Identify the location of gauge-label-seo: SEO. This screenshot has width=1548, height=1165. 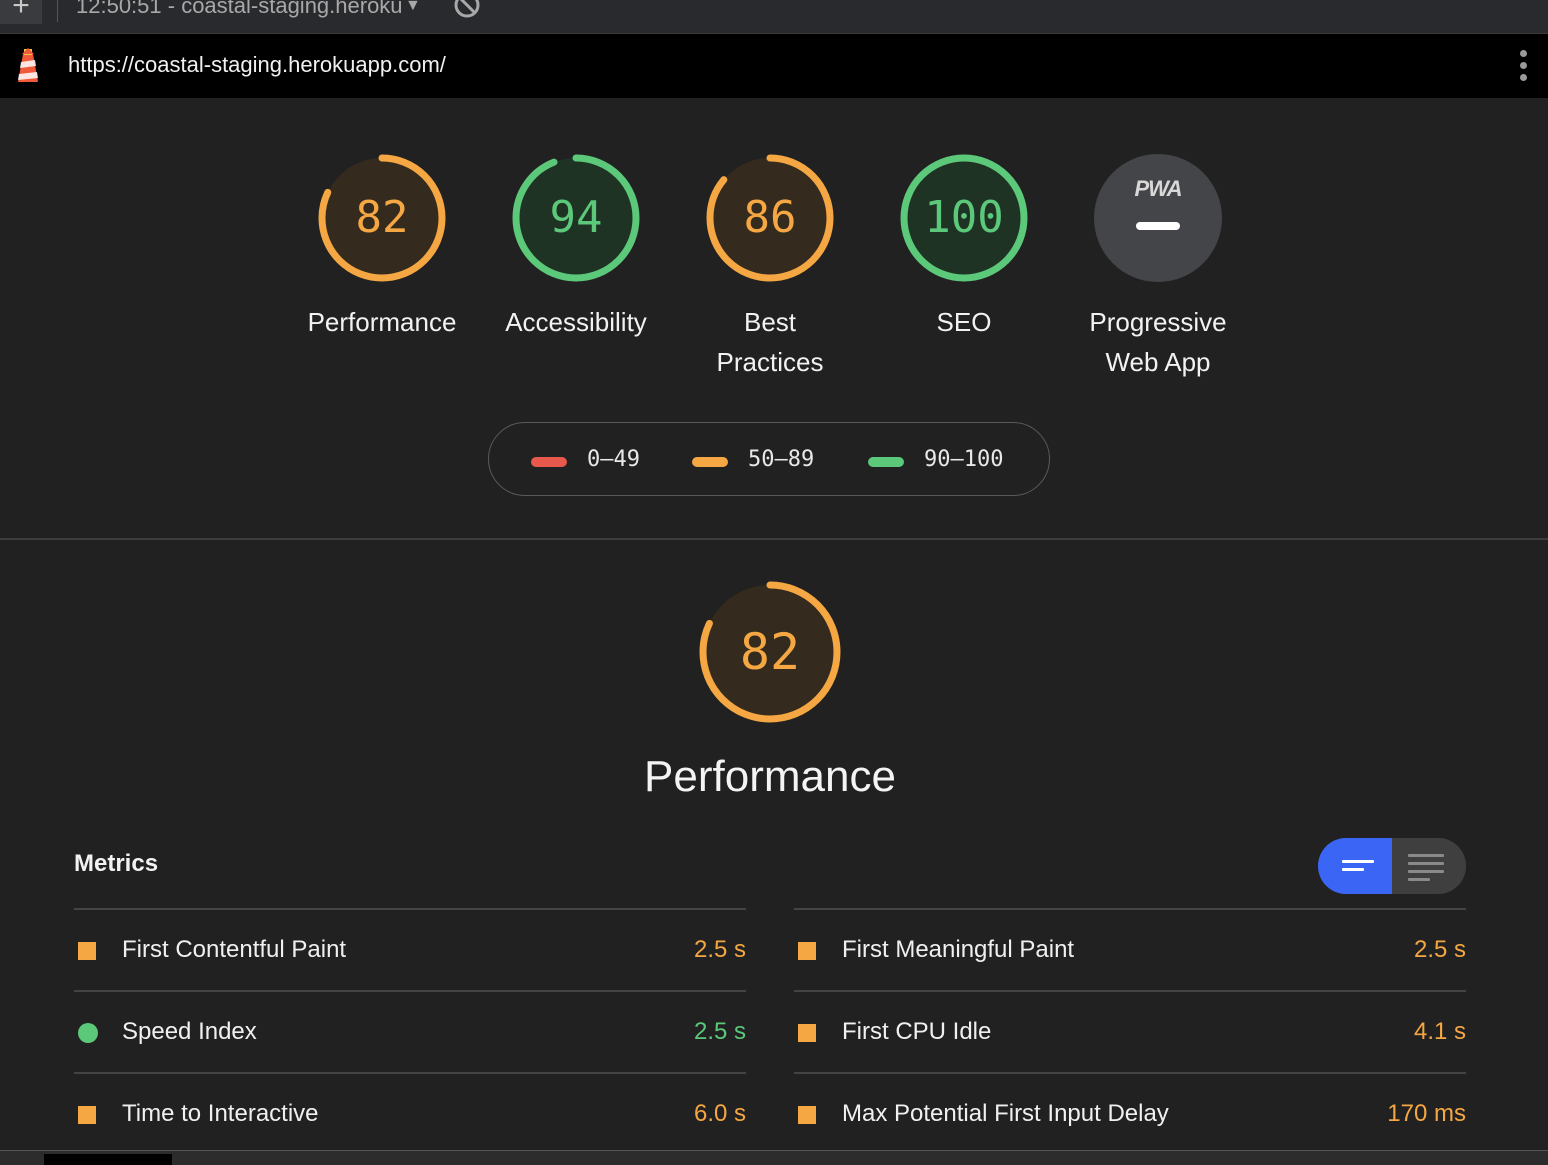
(964, 322).